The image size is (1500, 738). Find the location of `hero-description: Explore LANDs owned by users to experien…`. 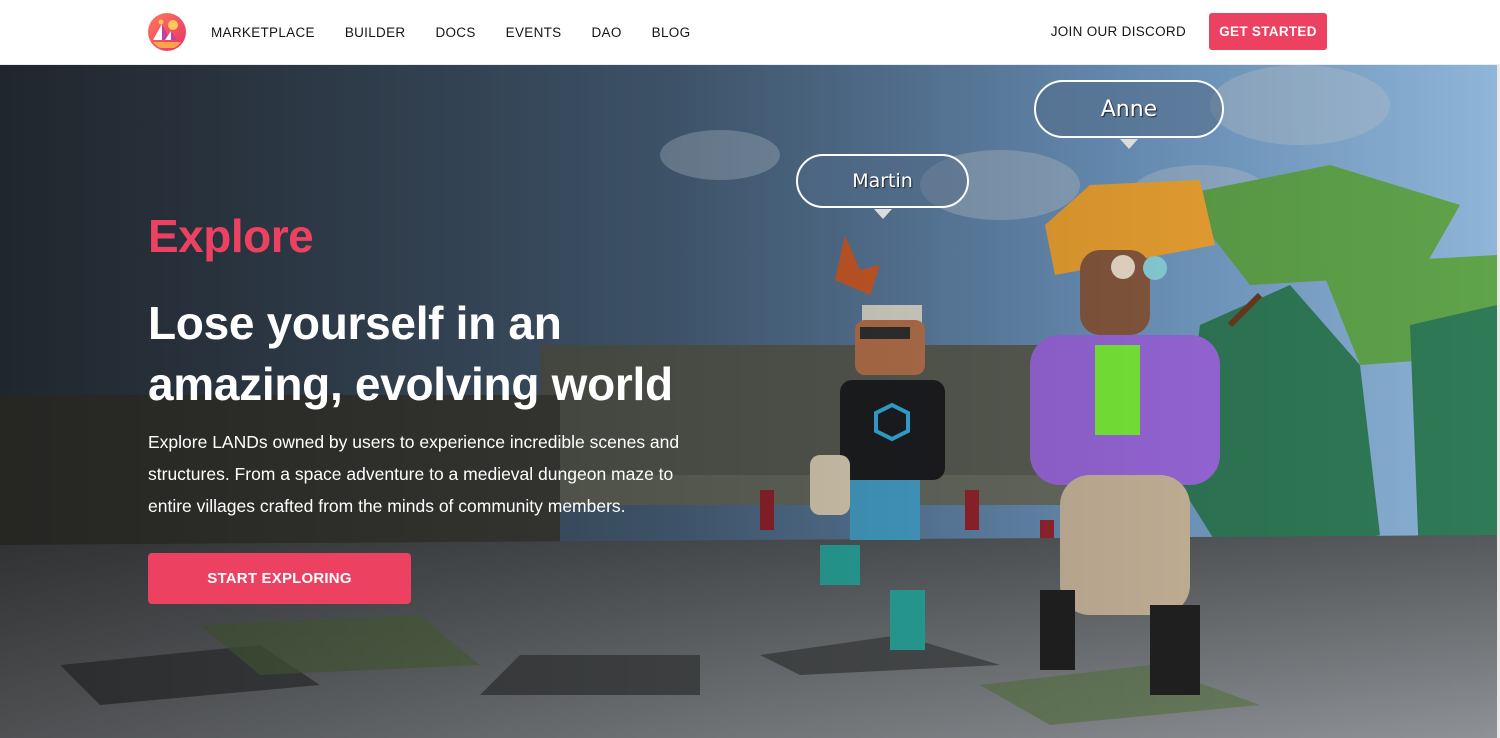

hero-description: Explore LANDs owned by users to experien… is located at coordinates (414, 474).